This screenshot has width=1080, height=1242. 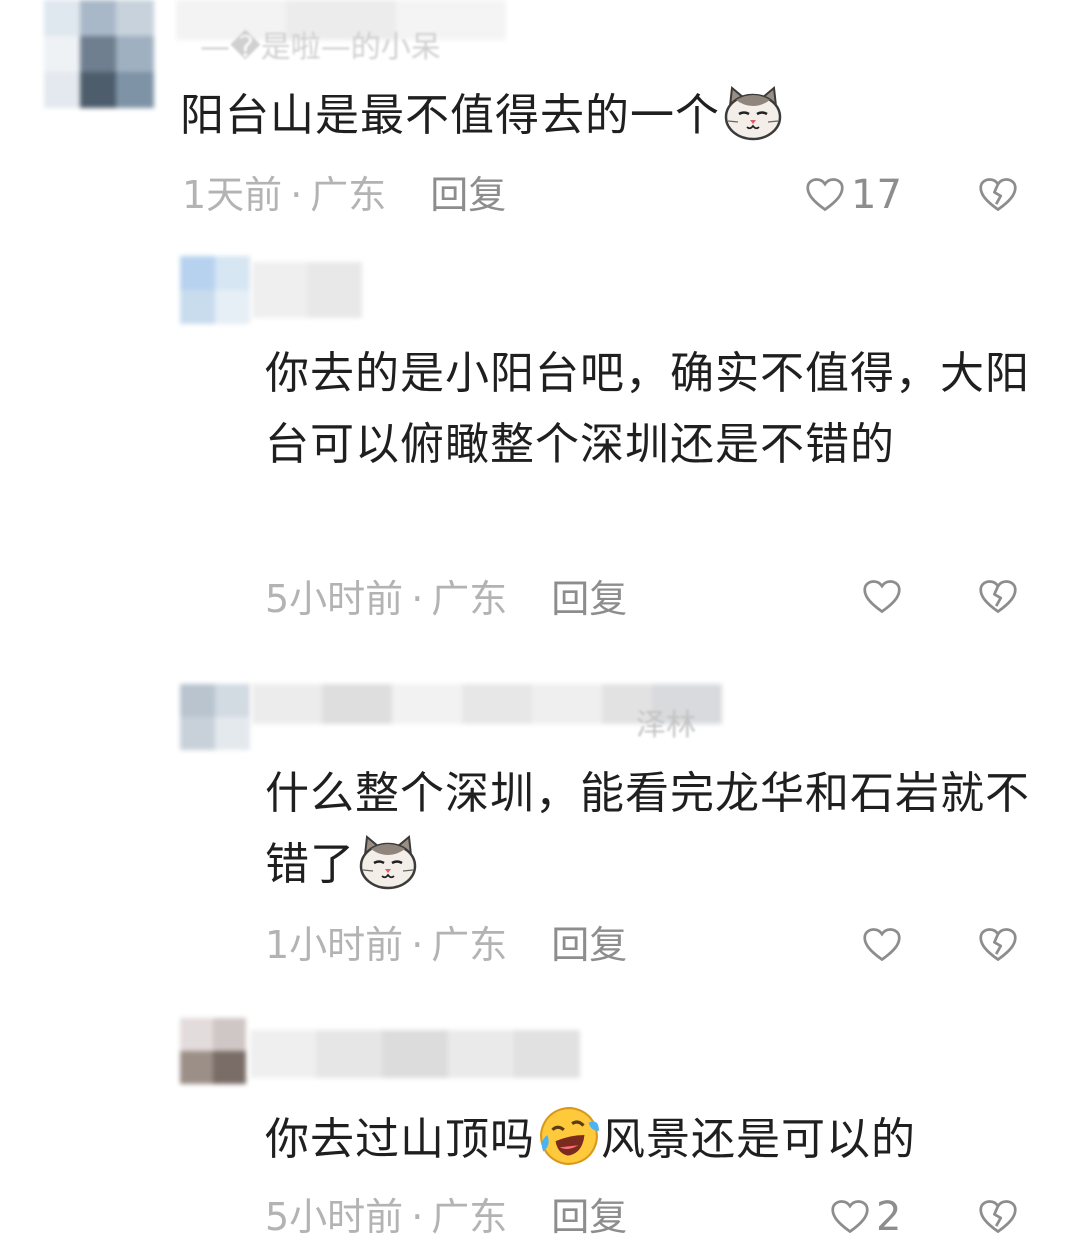 I want to click on timestamp: 1小时前, so click(x=334, y=945).